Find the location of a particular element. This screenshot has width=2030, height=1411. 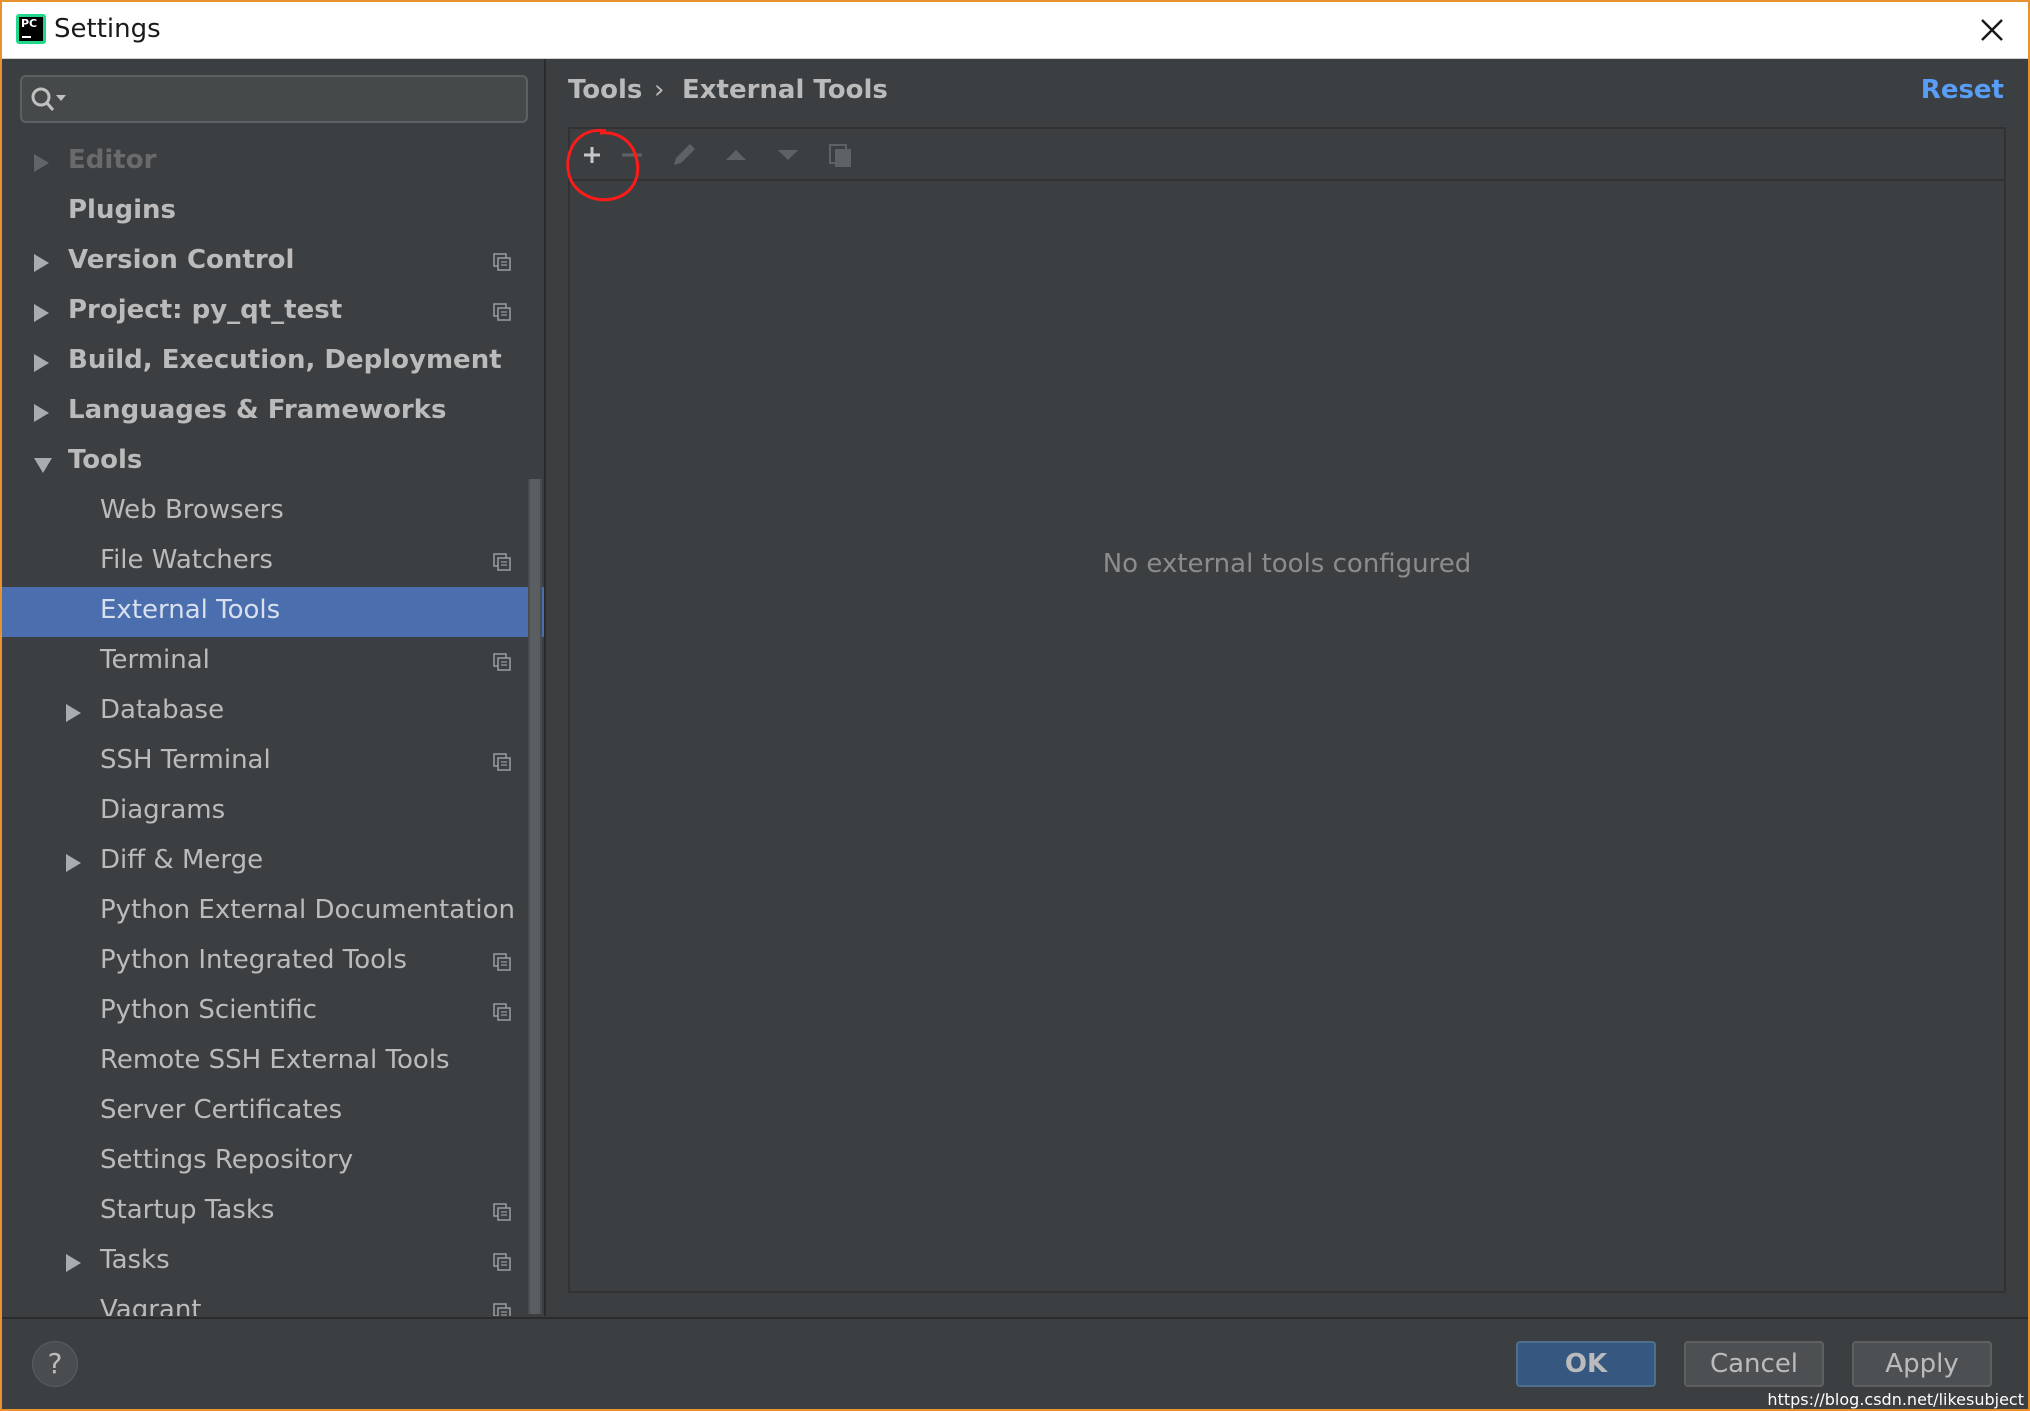

sidebar-item: Diff & Merge is located at coordinates (273, 862).